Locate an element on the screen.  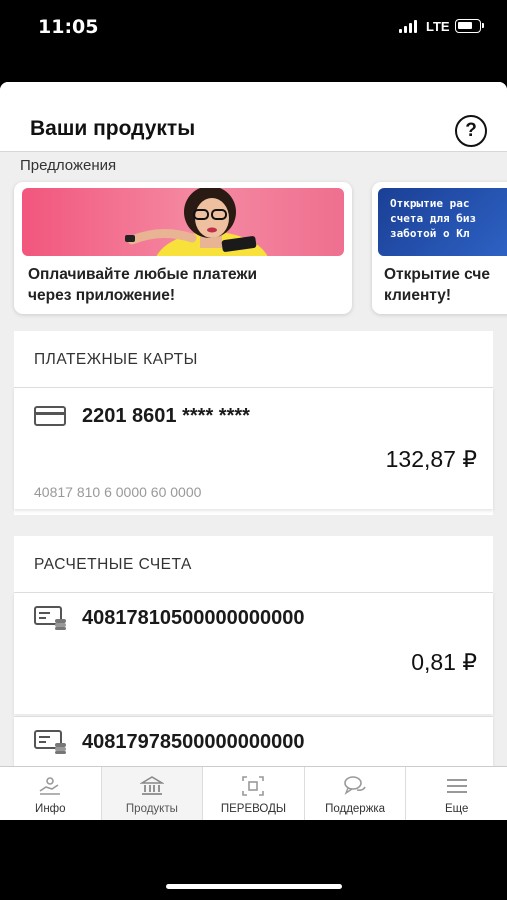
nav-item-products: Продукты is located at coordinates (152, 793).